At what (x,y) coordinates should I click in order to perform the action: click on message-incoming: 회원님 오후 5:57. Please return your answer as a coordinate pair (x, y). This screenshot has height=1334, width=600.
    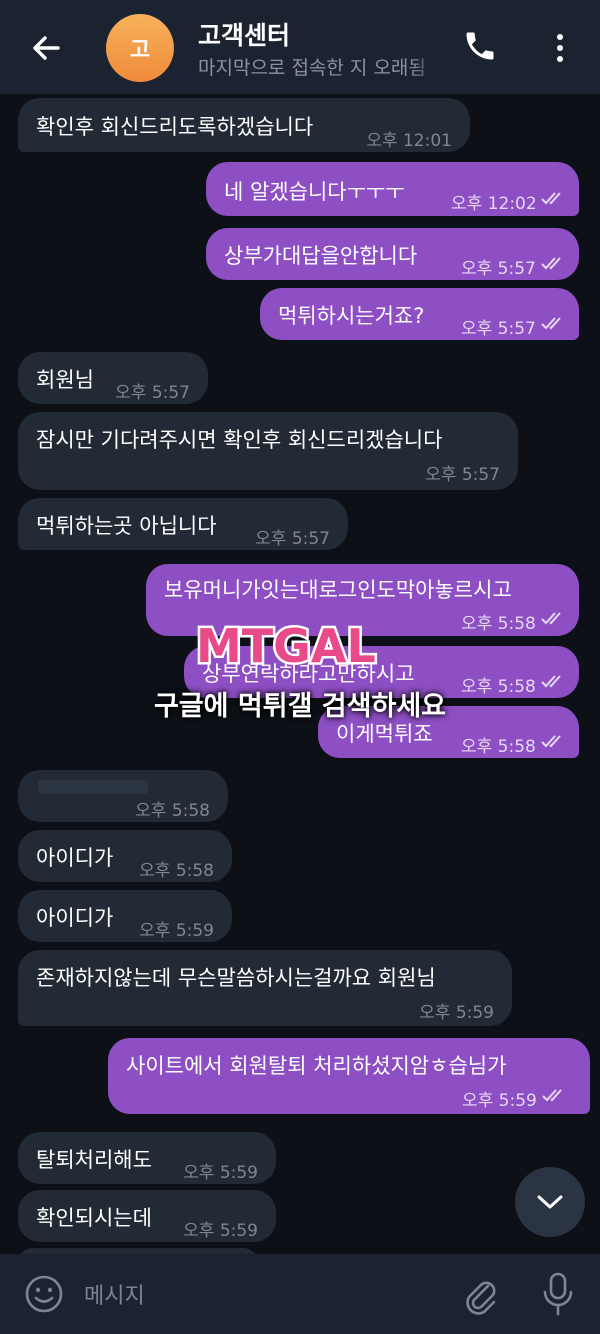
    Looking at the image, I should click on (113, 378).